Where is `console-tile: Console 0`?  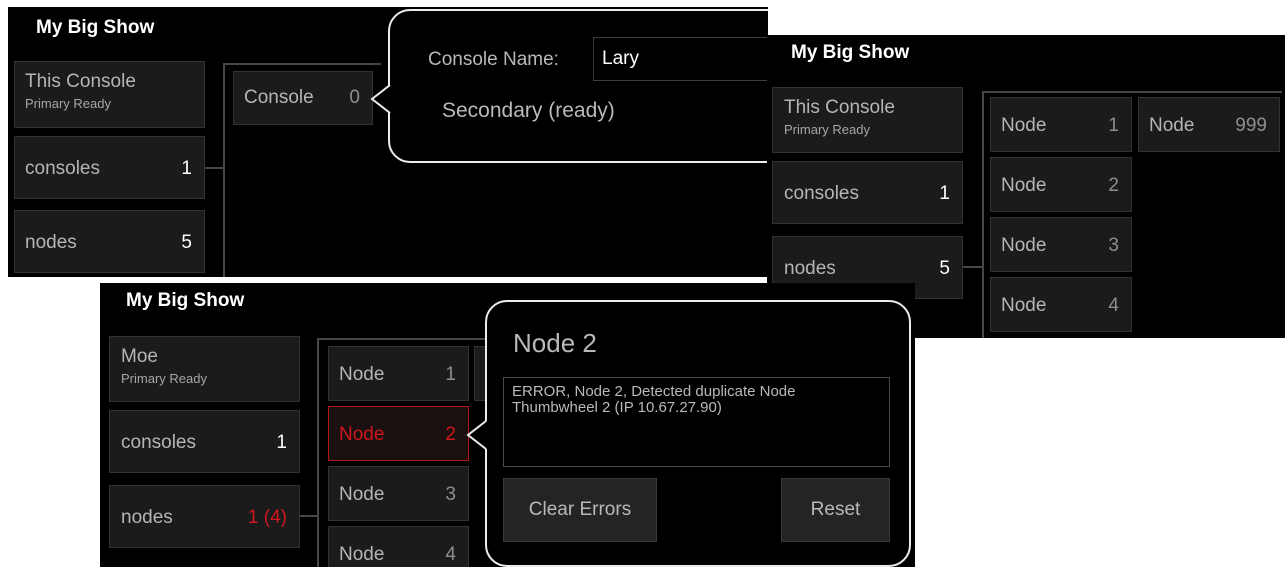 console-tile: Console 0 is located at coordinates (303, 98).